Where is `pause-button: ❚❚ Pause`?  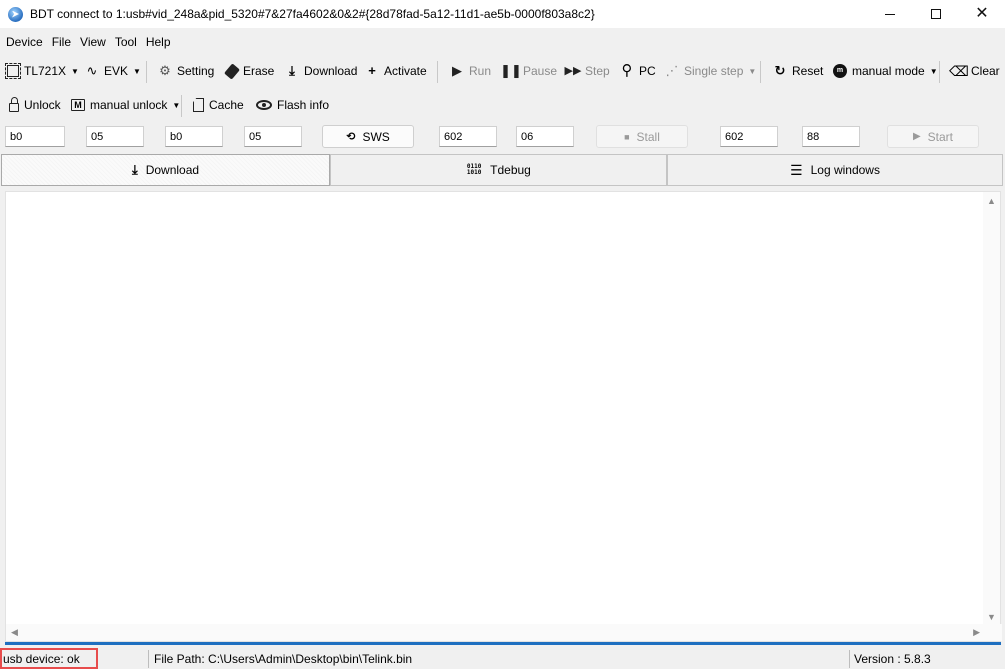
pause-button: ❚❚ Pause is located at coordinates (529, 71).